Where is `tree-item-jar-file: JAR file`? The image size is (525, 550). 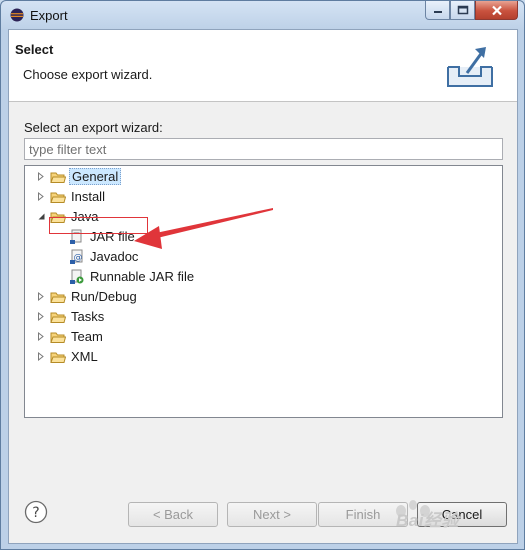
tree-item-jar-file: JAR file is located at coordinates (103, 236).